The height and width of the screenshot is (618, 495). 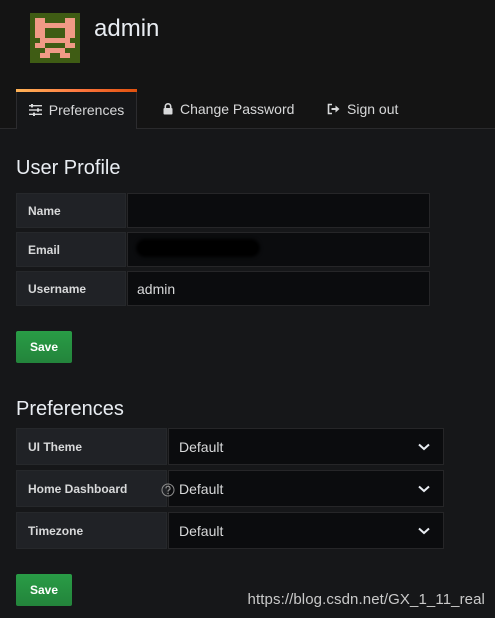 What do you see at coordinates (373, 108) in the screenshot?
I see `tab-sign-out-label: Sign out` at bounding box center [373, 108].